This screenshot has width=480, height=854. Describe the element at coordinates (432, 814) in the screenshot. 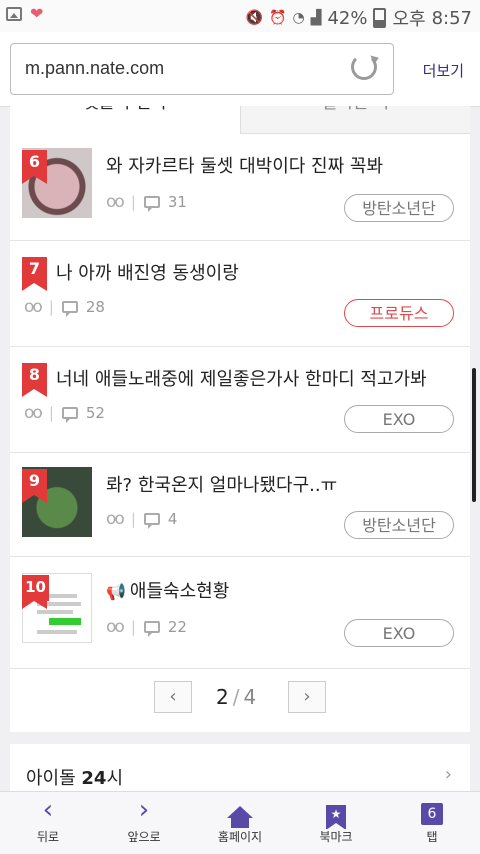

I see `tabs-icon: 6` at that location.